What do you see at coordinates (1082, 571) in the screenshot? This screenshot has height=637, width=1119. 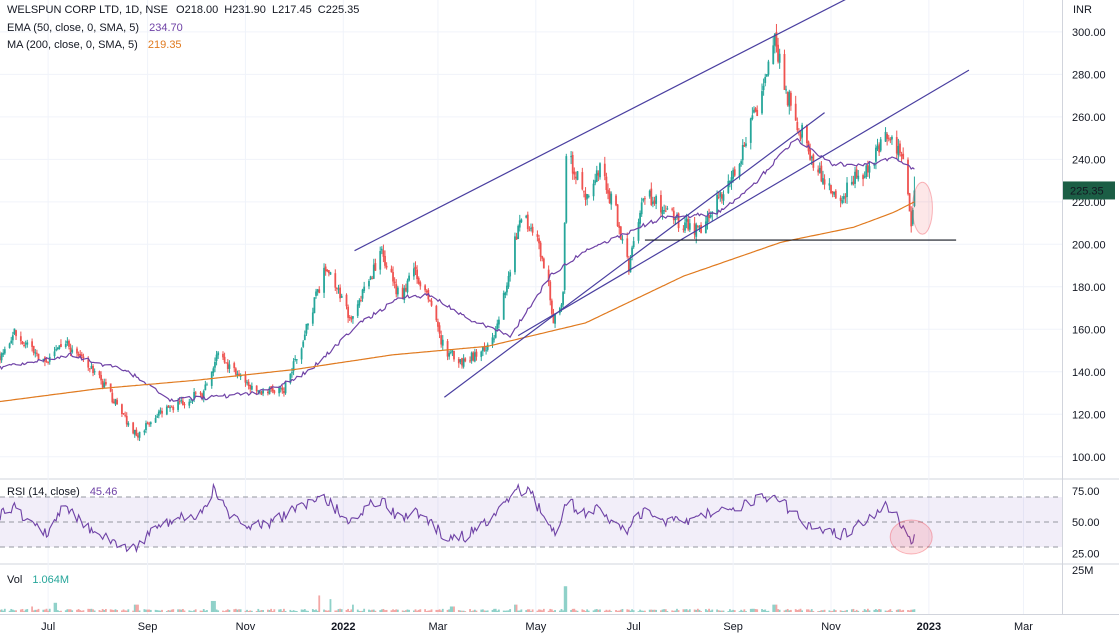 I see `volume-tick-label: 25M` at bounding box center [1082, 571].